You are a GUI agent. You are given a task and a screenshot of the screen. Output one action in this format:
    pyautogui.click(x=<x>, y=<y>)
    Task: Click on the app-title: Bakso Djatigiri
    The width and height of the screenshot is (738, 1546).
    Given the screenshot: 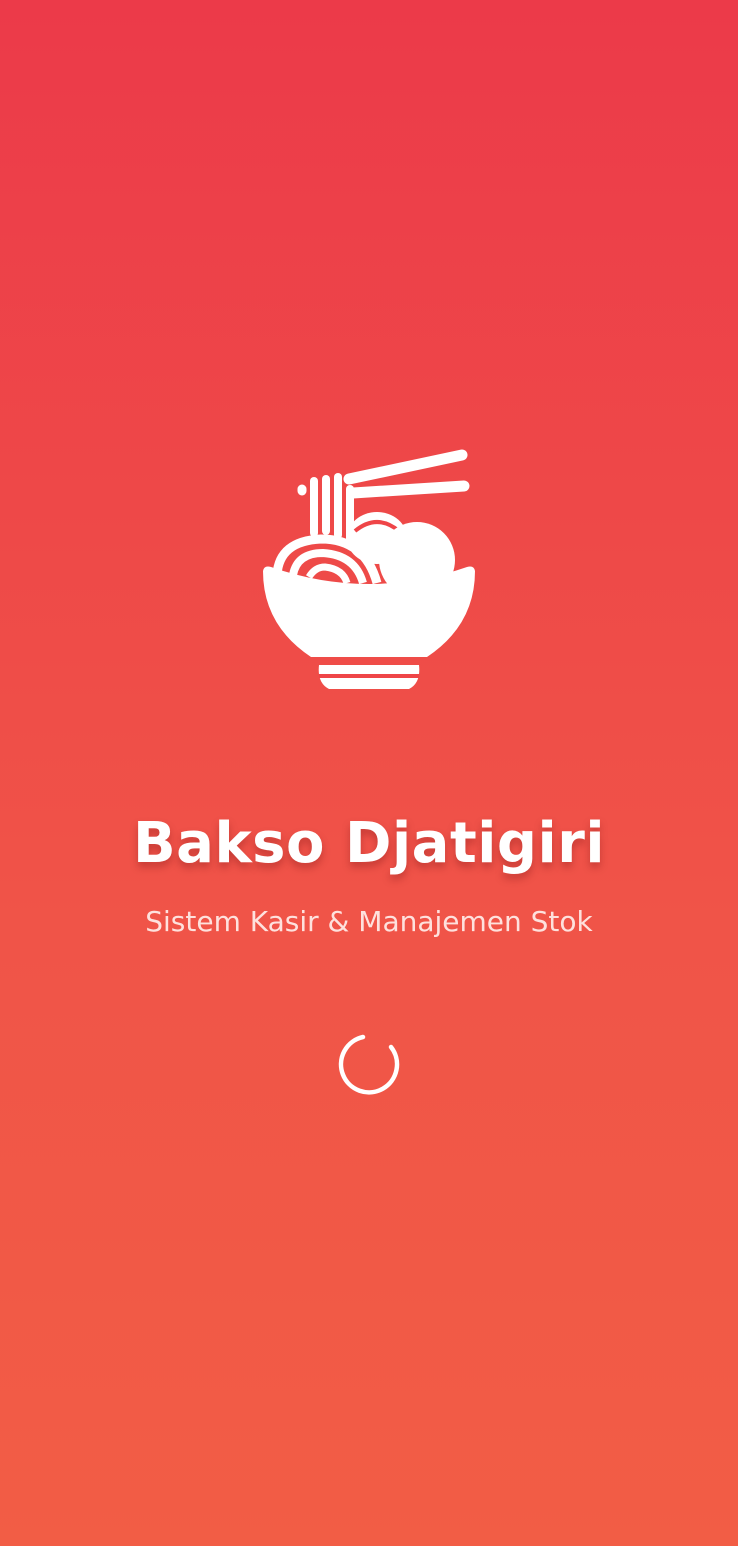 What is the action you would take?
    pyautogui.click(x=369, y=843)
    